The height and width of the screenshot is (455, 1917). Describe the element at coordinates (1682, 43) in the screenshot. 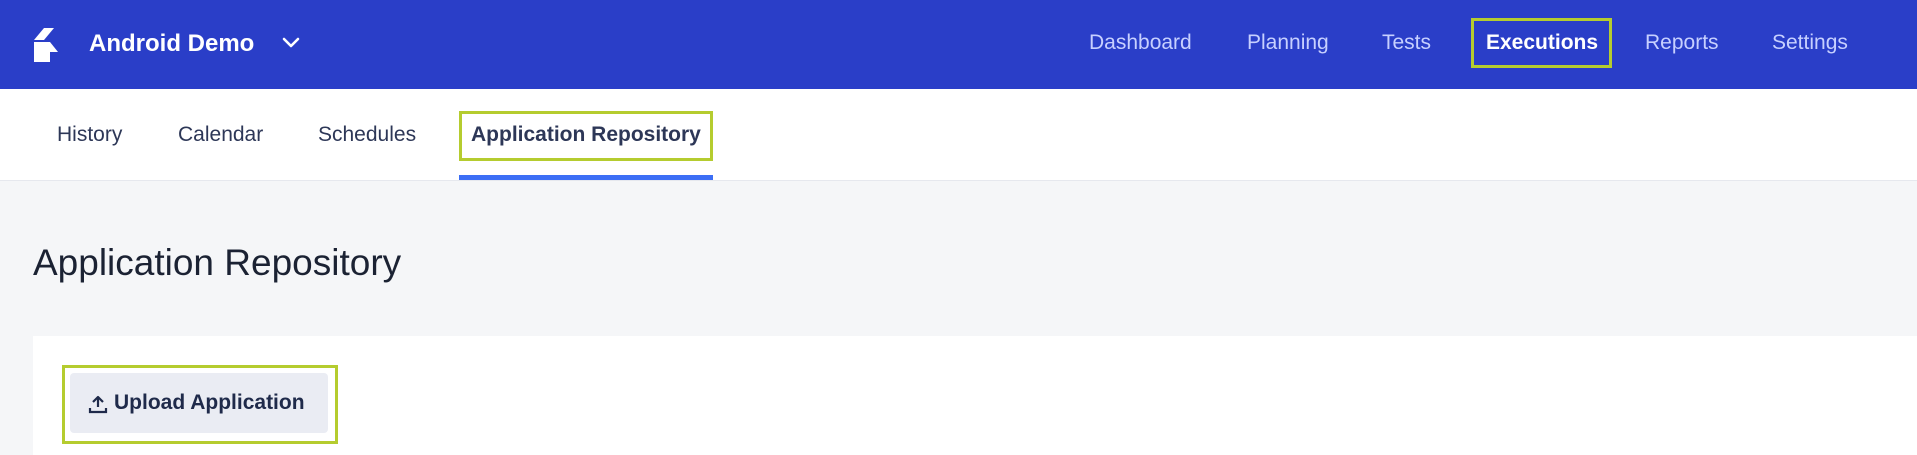

I see `nav-reports: Reports` at that location.